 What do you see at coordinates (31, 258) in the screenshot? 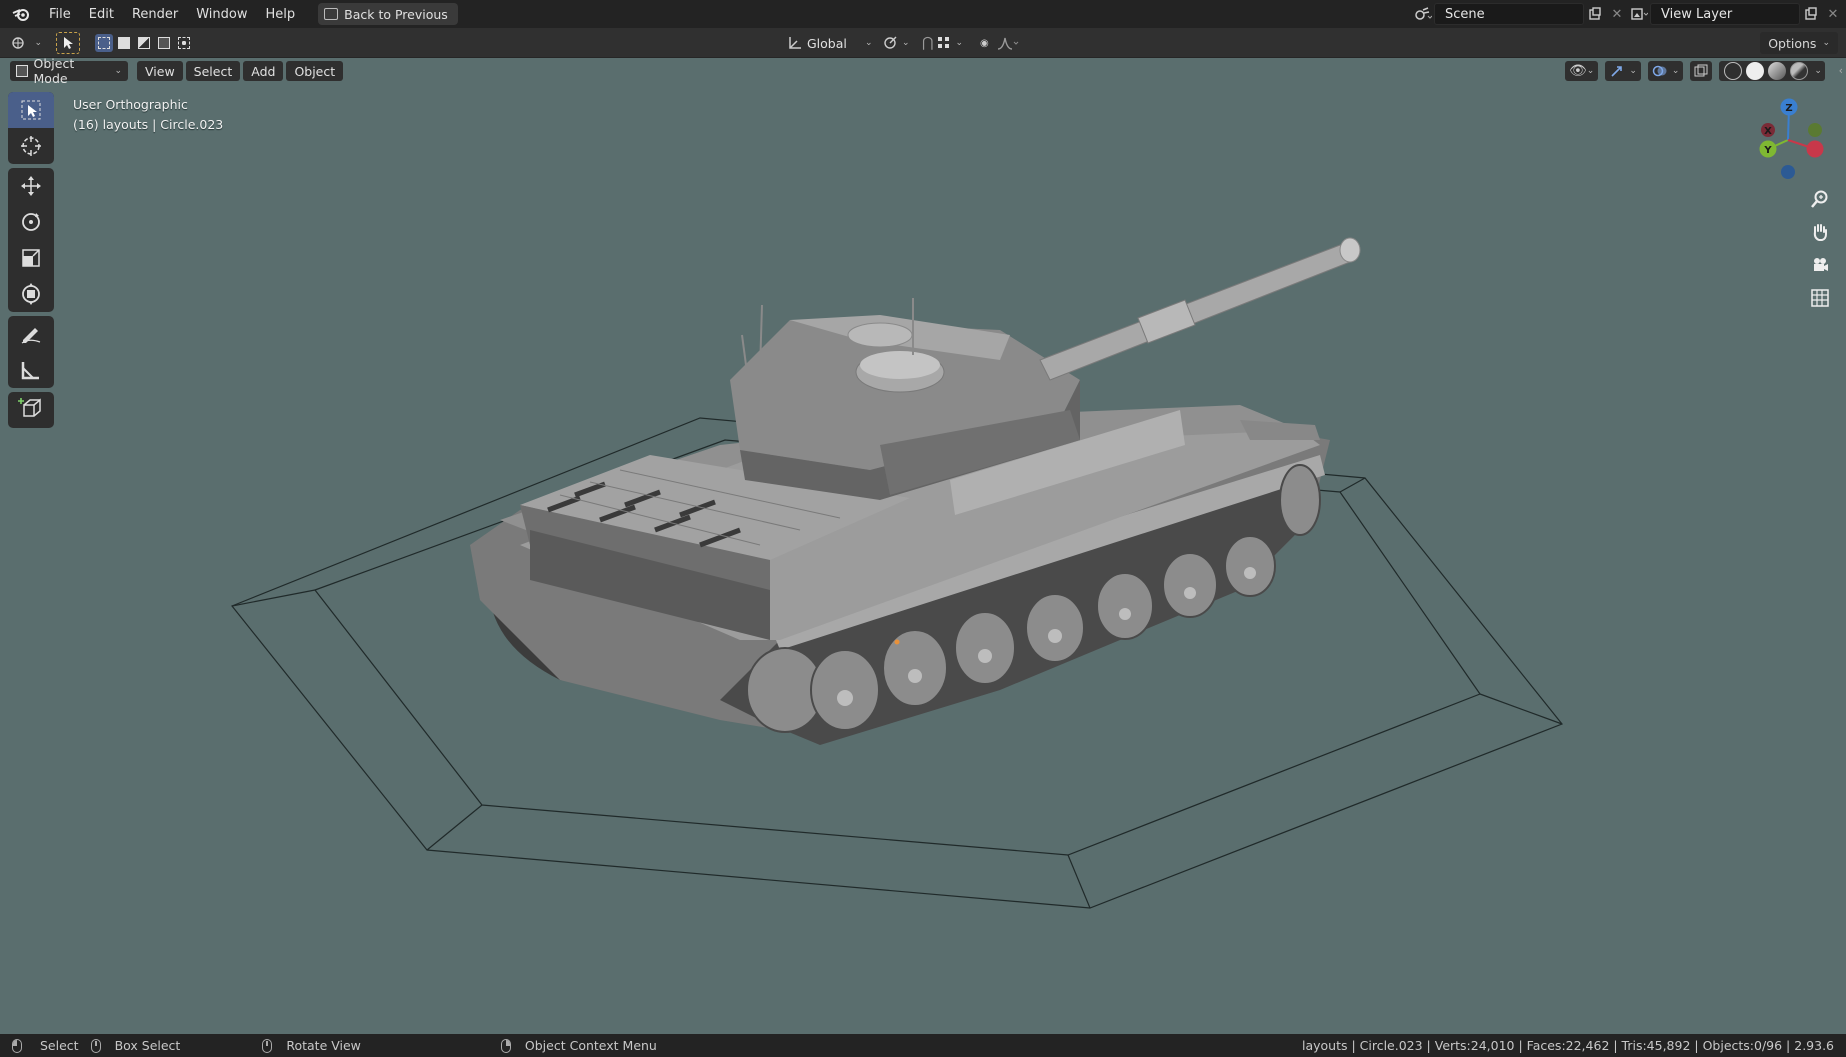
I see `scale-tool` at bounding box center [31, 258].